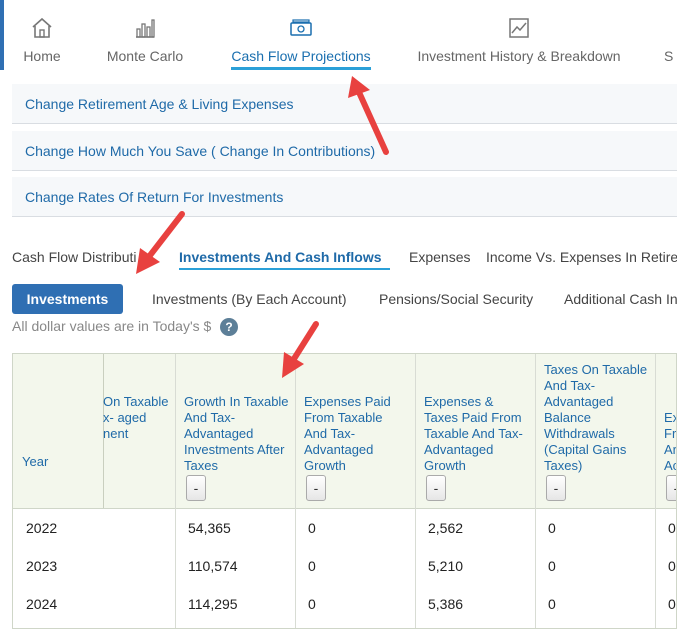 The image size is (677, 629). I want to click on cell-expenses-taxes: 5,386, so click(446, 604).